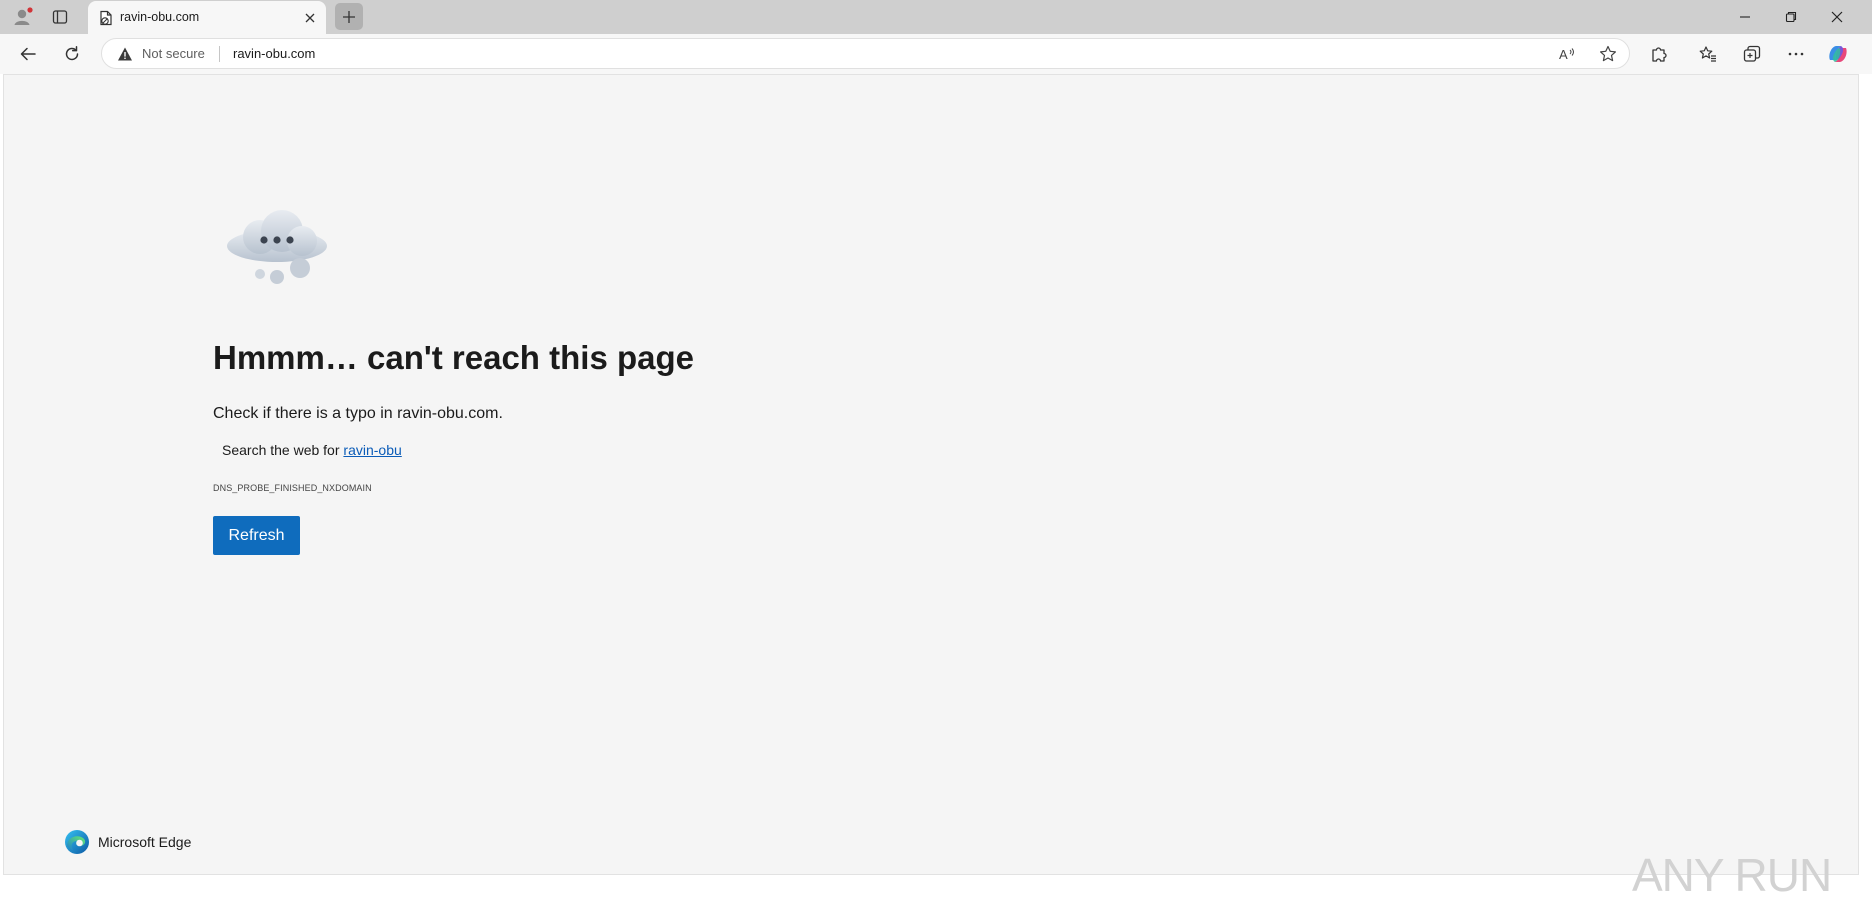  I want to click on favorite-star-icon, so click(1608, 53).